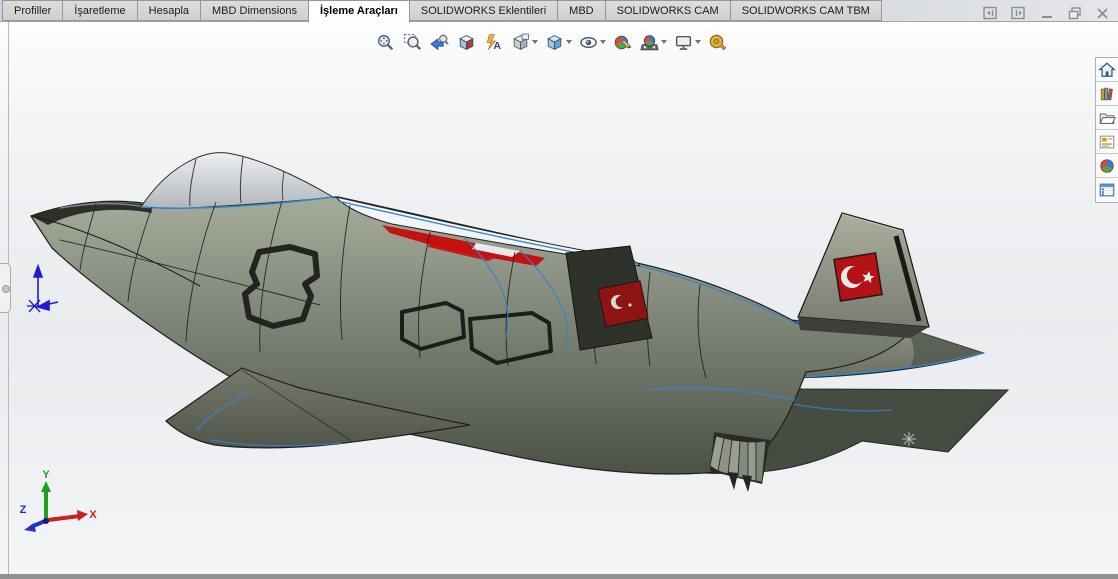  I want to click on tab-isleme-araclari: İşleme Araçları, so click(358, 11).